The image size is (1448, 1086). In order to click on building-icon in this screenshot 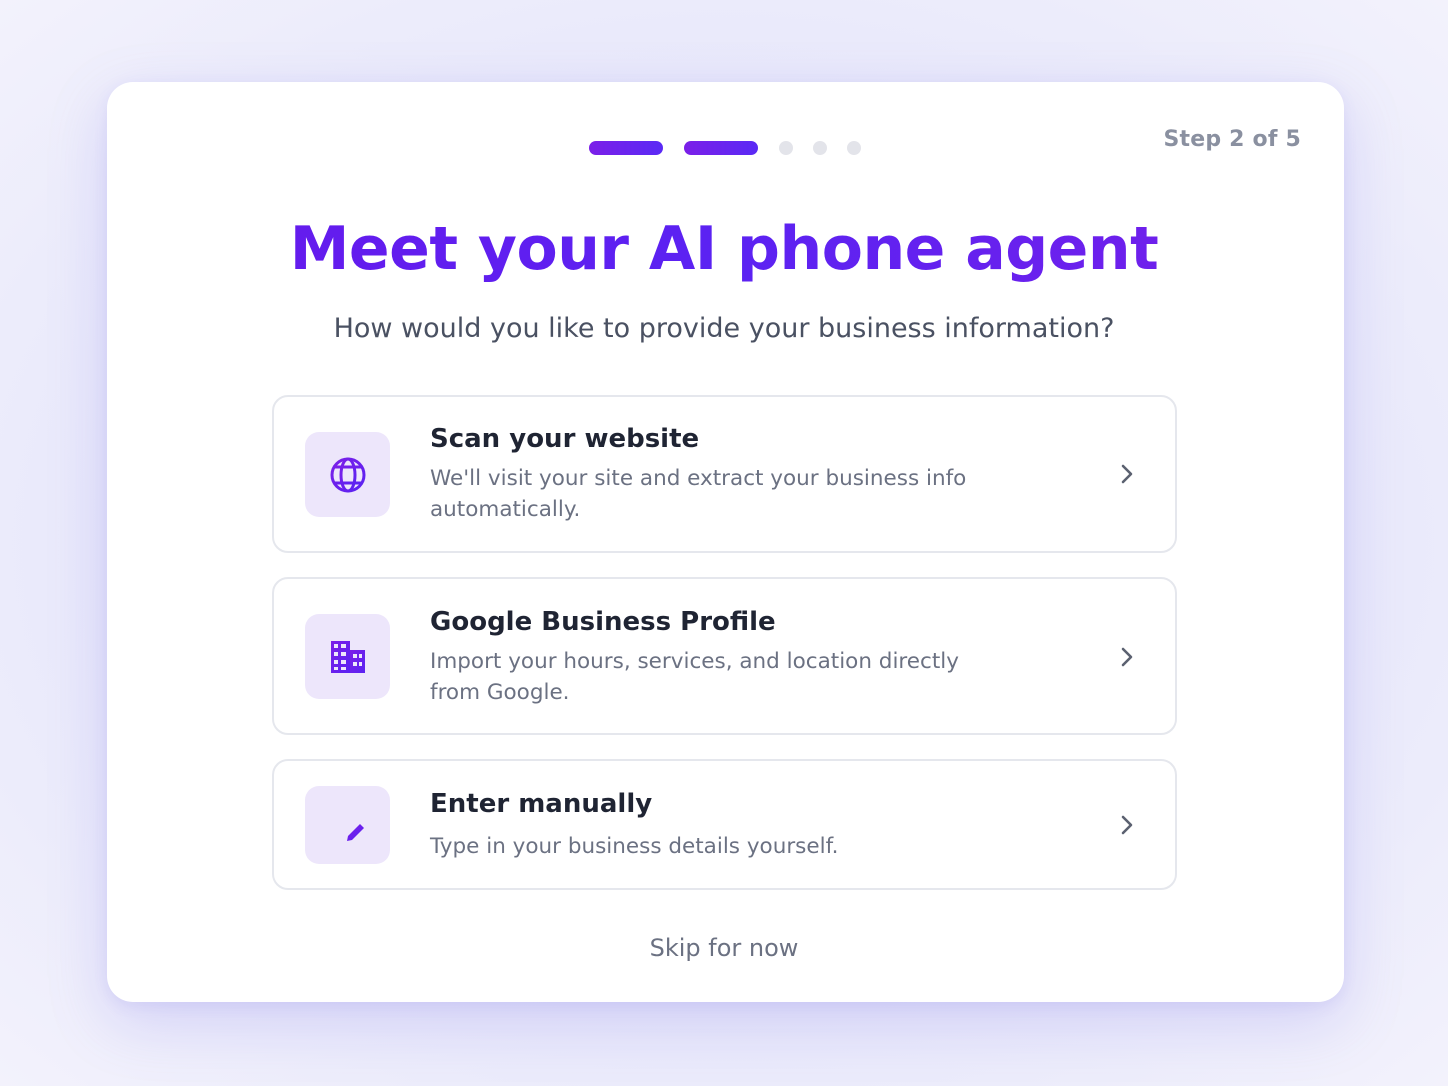, I will do `click(347, 656)`.